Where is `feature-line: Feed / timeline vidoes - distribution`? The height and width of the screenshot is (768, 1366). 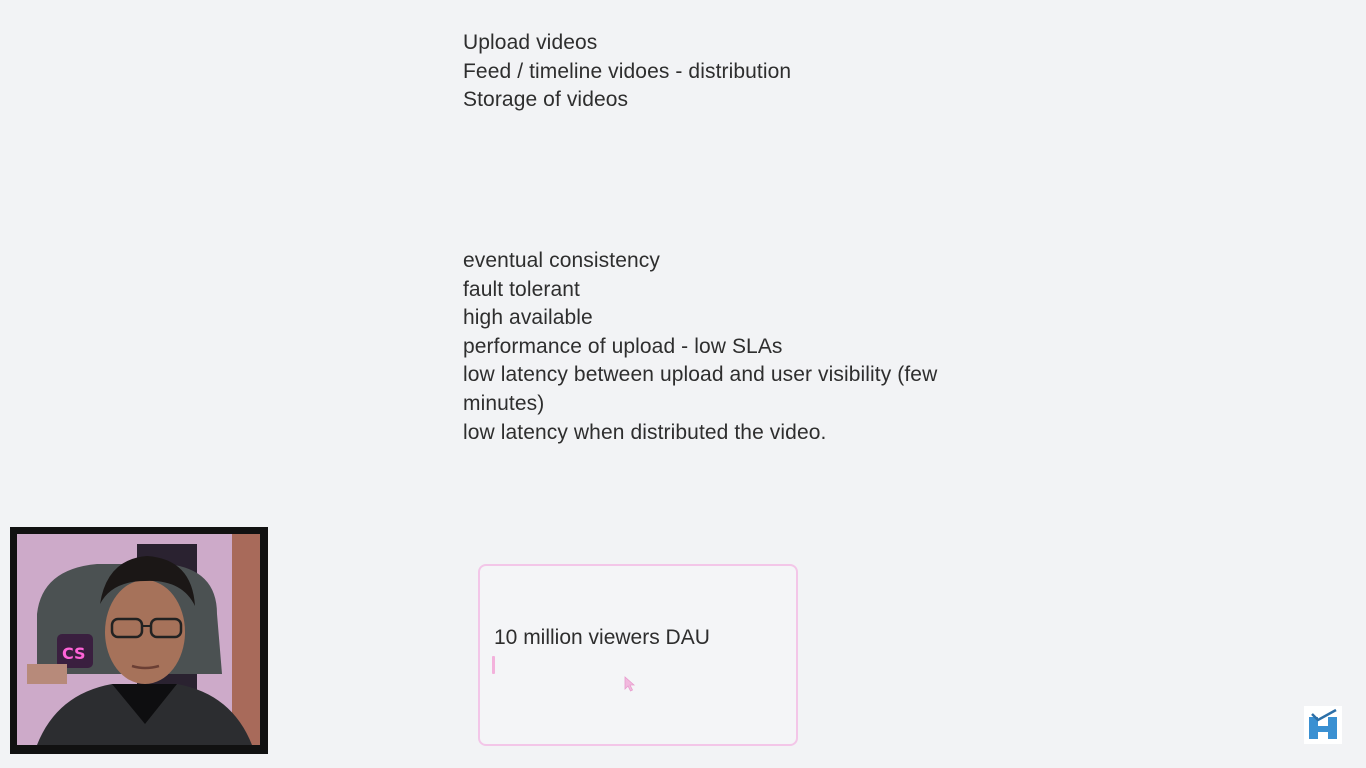
feature-line: Feed / timeline vidoes - distribution is located at coordinates (627, 71).